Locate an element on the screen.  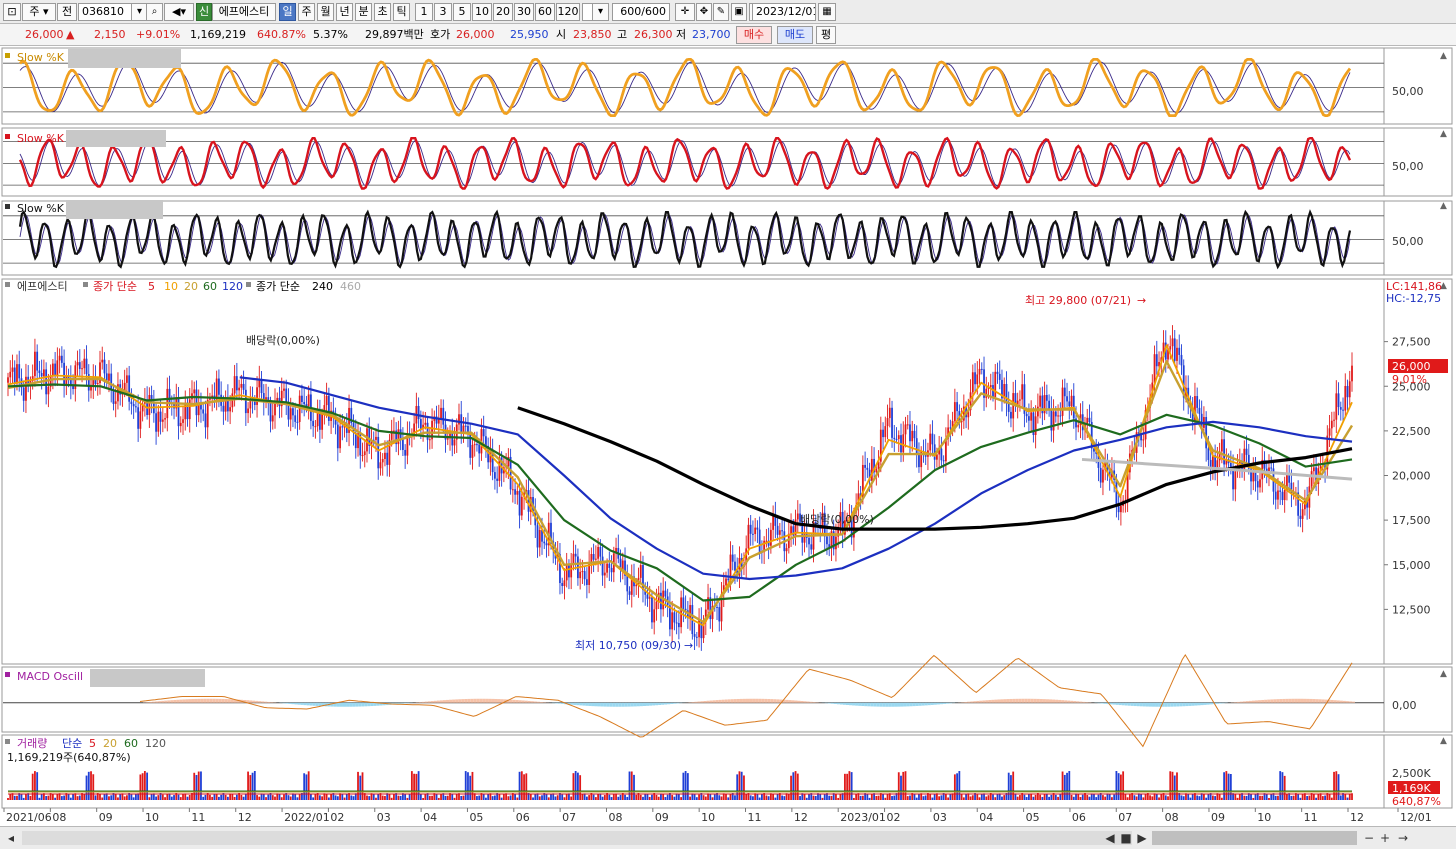
stop-icon: ■ is located at coordinates (1126, 838).